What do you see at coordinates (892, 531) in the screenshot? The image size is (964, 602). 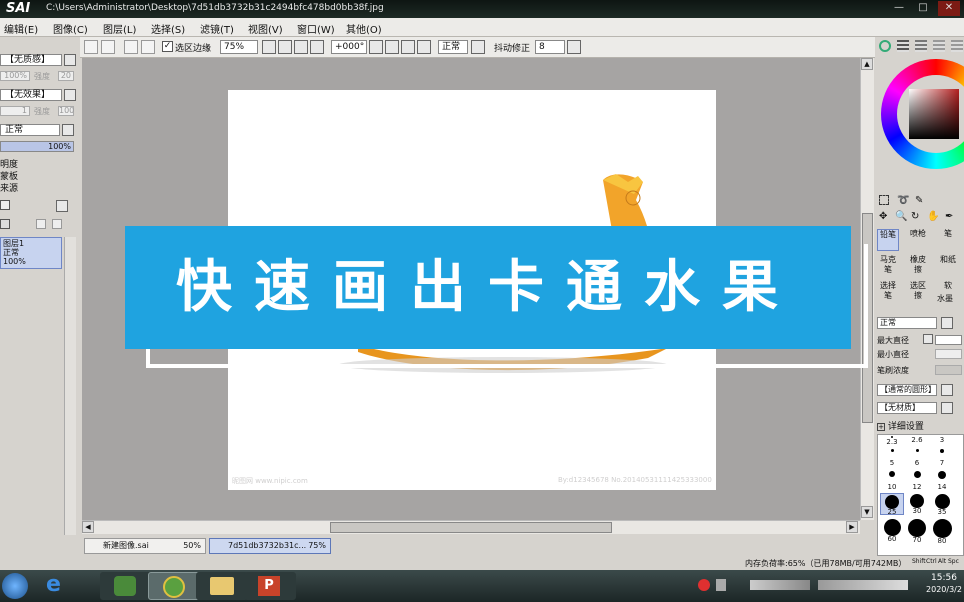 I see `size-60: 60` at bounding box center [892, 531].